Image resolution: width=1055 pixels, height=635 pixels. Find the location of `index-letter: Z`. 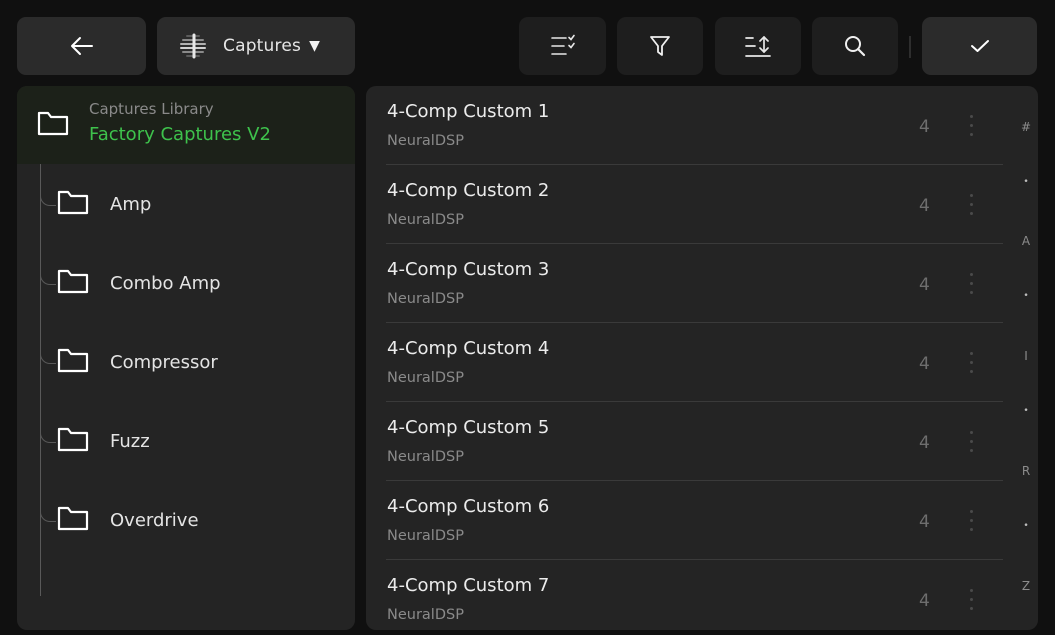

index-letter: Z is located at coordinates (1026, 586).